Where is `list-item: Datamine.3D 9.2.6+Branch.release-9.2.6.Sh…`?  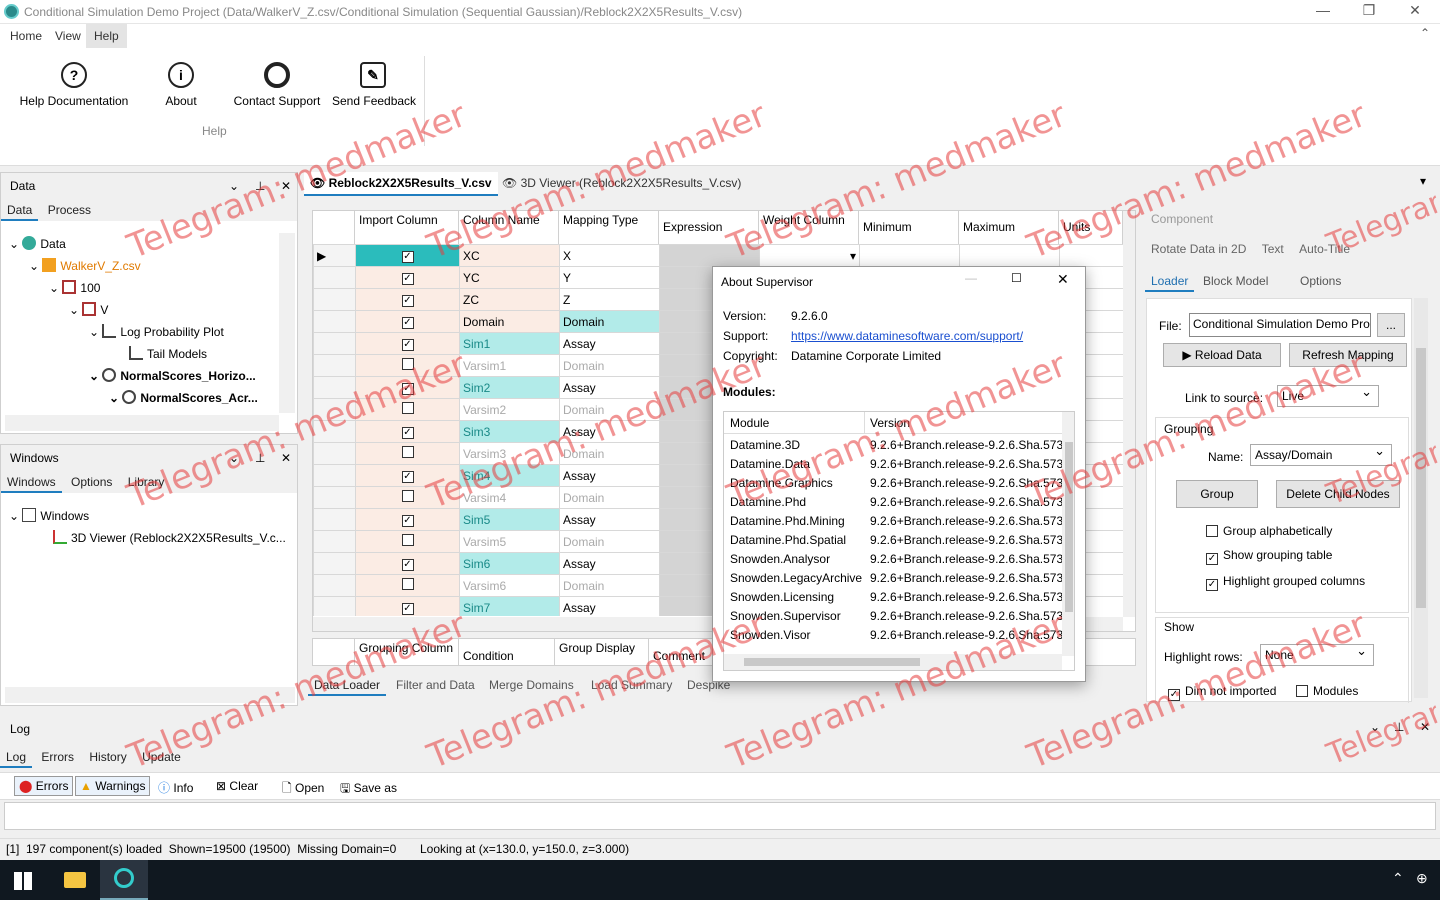 list-item: Datamine.3D 9.2.6+Branch.release-9.2.6.Sh… is located at coordinates (893, 445).